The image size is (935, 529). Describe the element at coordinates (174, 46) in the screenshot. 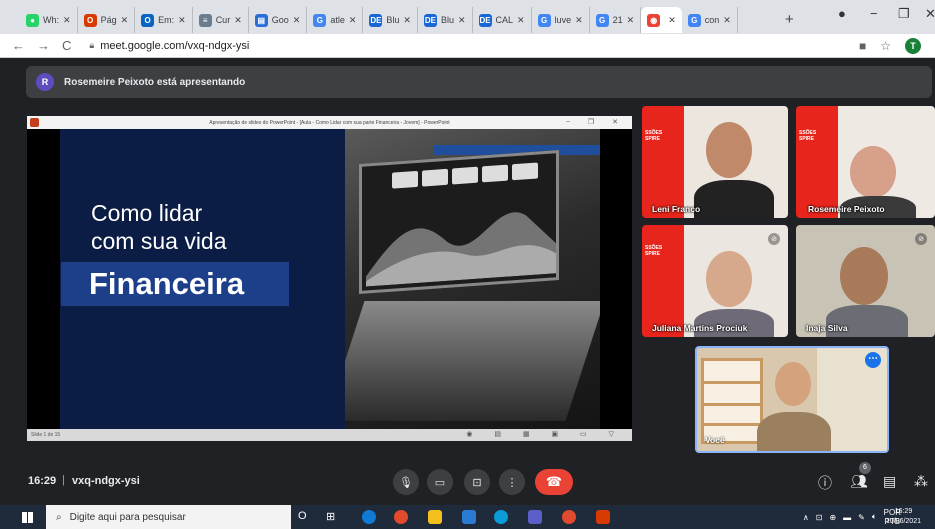

I see `url-text: meet.google.com/vxq-ndgx-ysi` at that location.